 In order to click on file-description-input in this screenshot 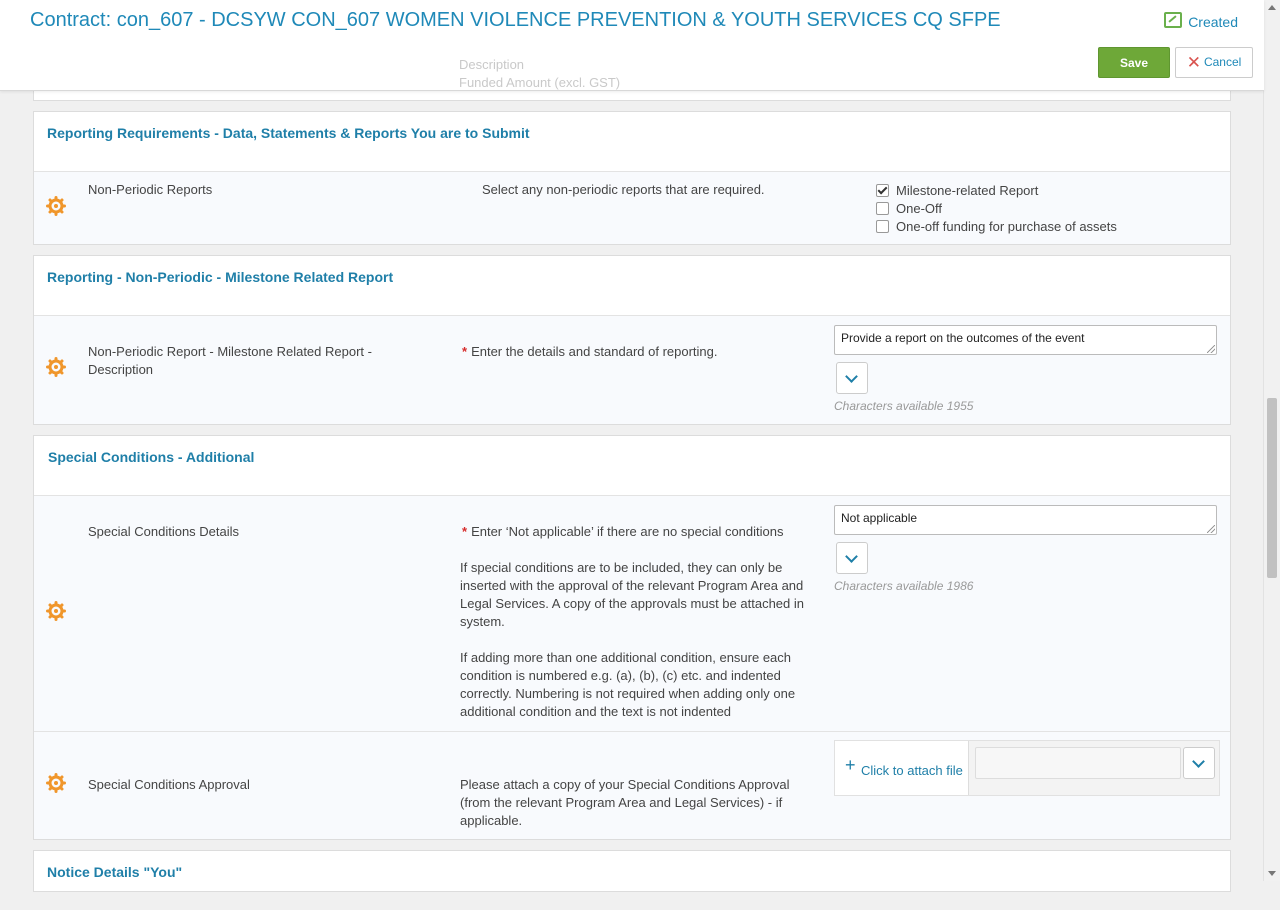, I will do `click(1078, 763)`.